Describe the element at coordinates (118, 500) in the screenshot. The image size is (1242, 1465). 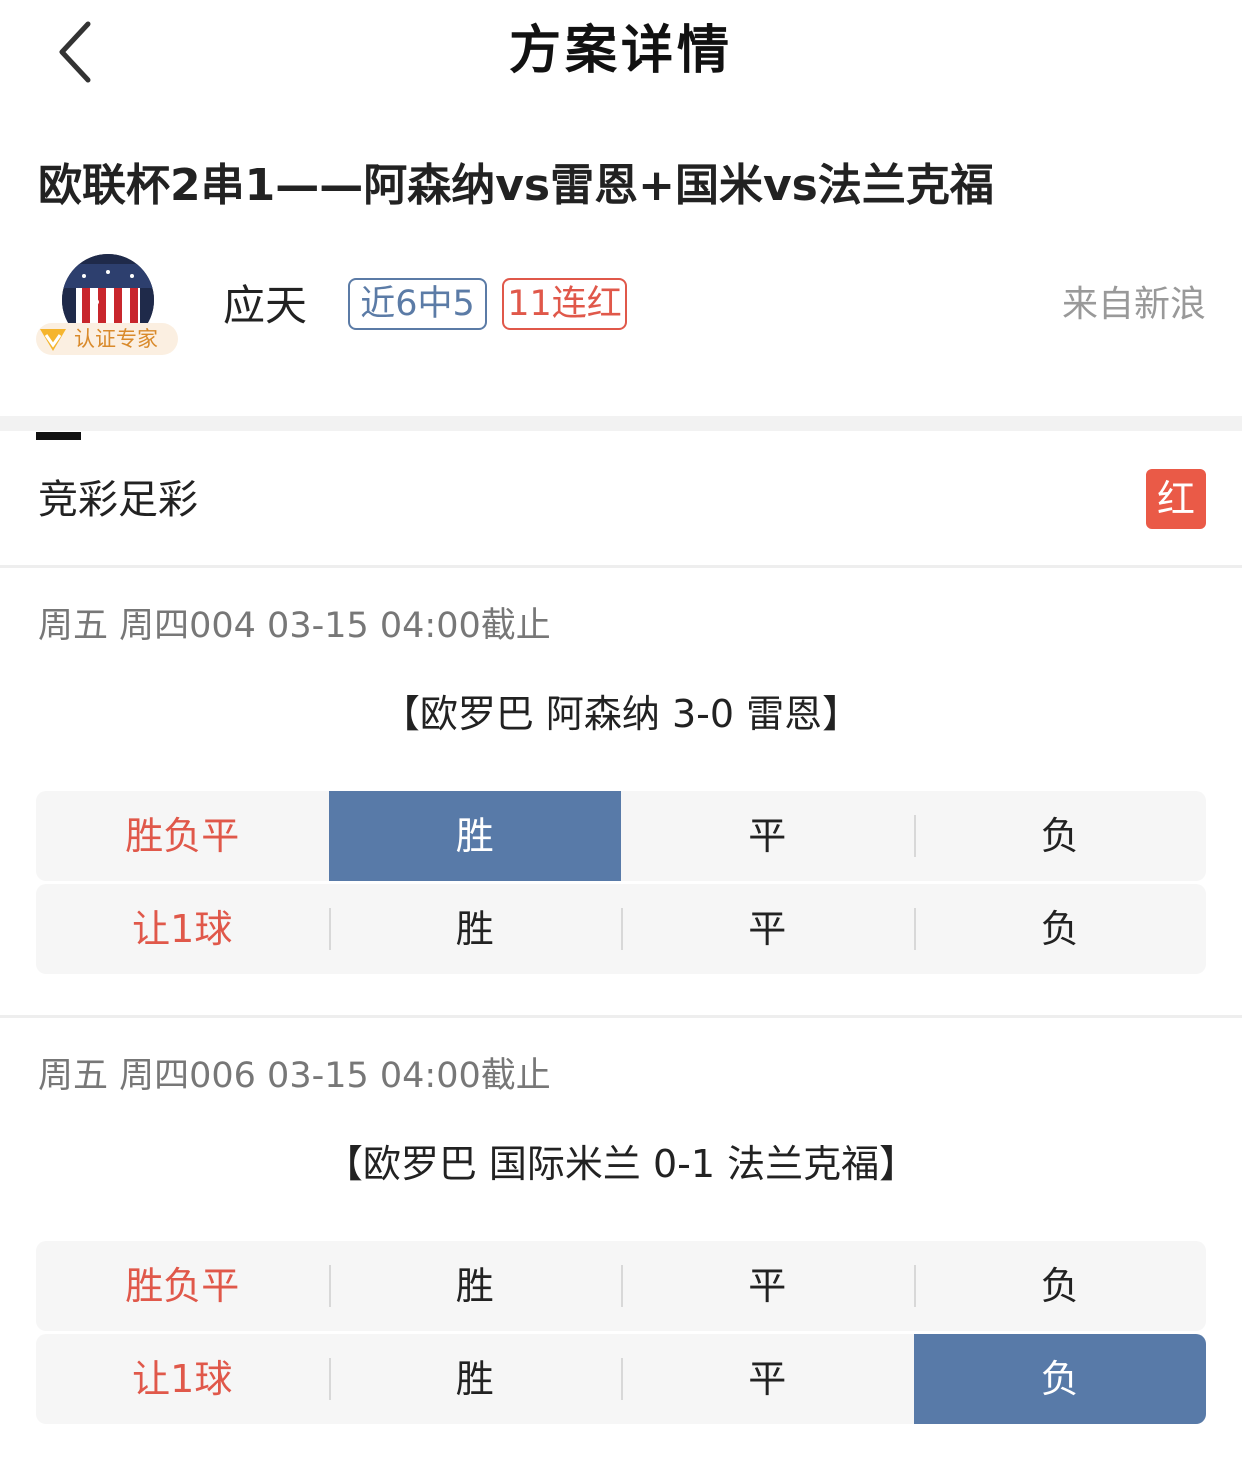
I see `lottery-type: 竞彩足彩` at that location.